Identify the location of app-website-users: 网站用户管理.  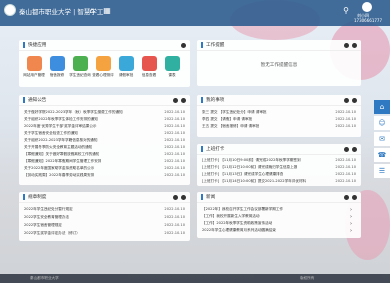
(34, 67).